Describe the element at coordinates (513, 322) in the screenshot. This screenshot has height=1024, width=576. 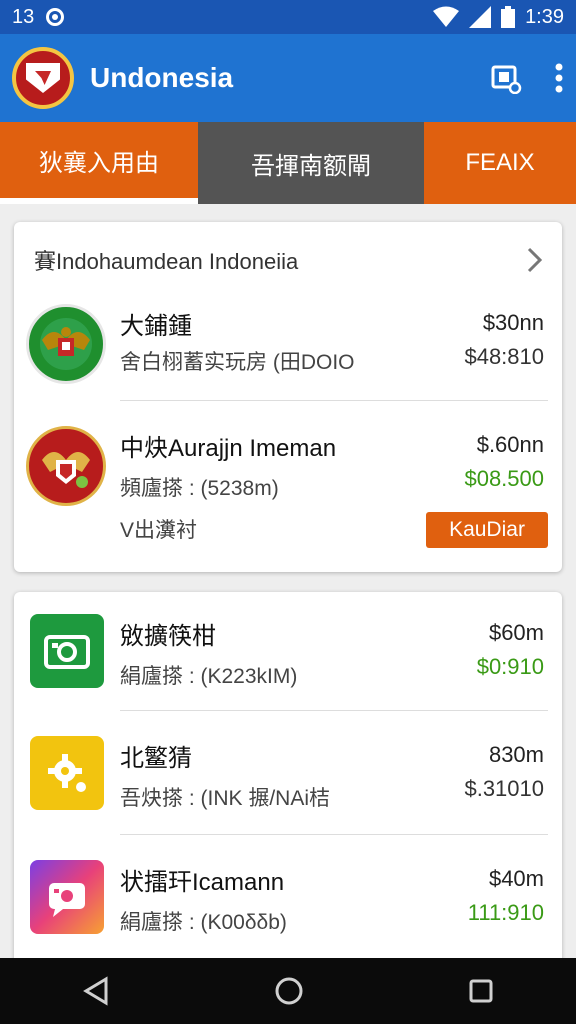
I see `item-price: $30nn` at that location.